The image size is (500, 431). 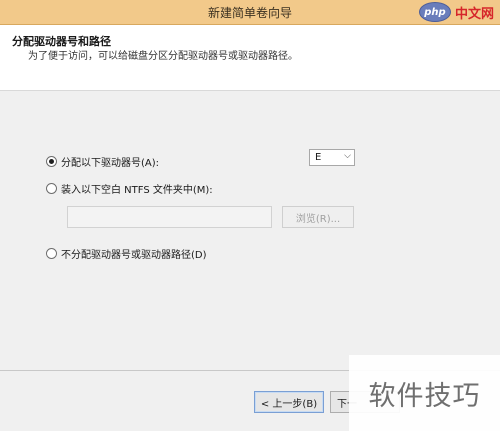 I want to click on title-bar: 新建简单卷向导 php 中文网, so click(x=250, y=12).